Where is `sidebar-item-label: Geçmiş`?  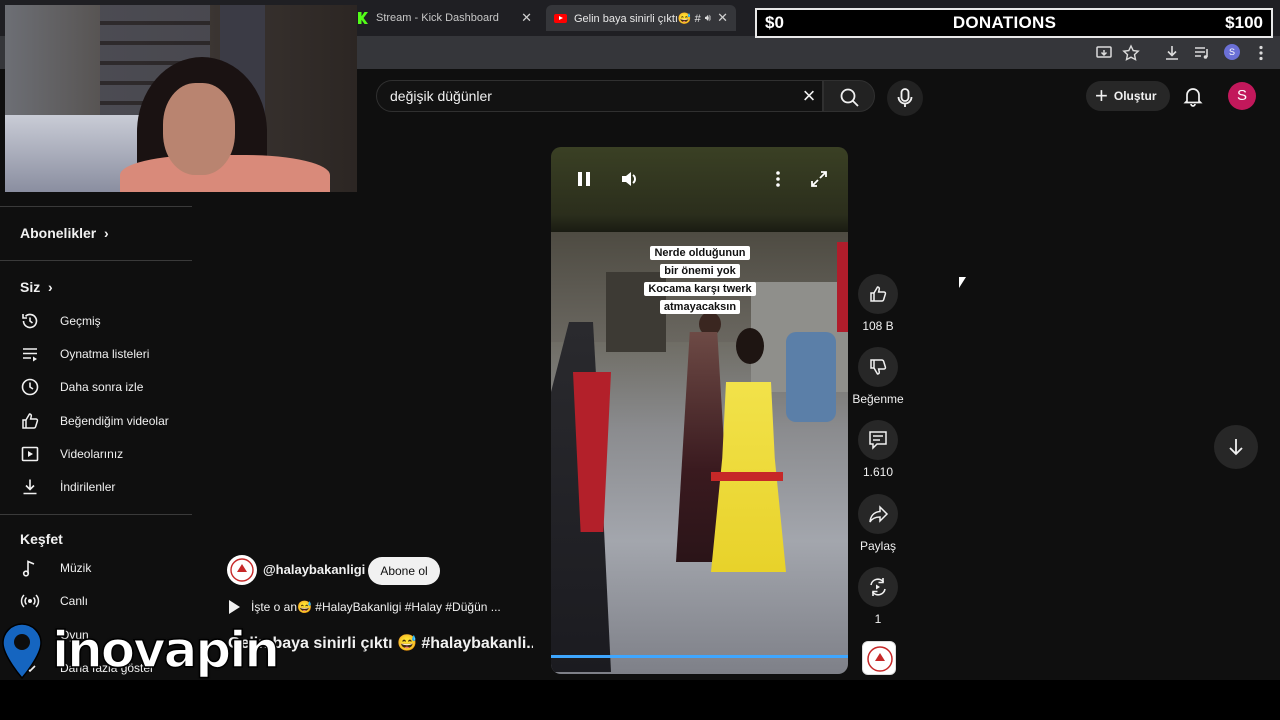
sidebar-item-label: Geçmiş is located at coordinates (80, 321).